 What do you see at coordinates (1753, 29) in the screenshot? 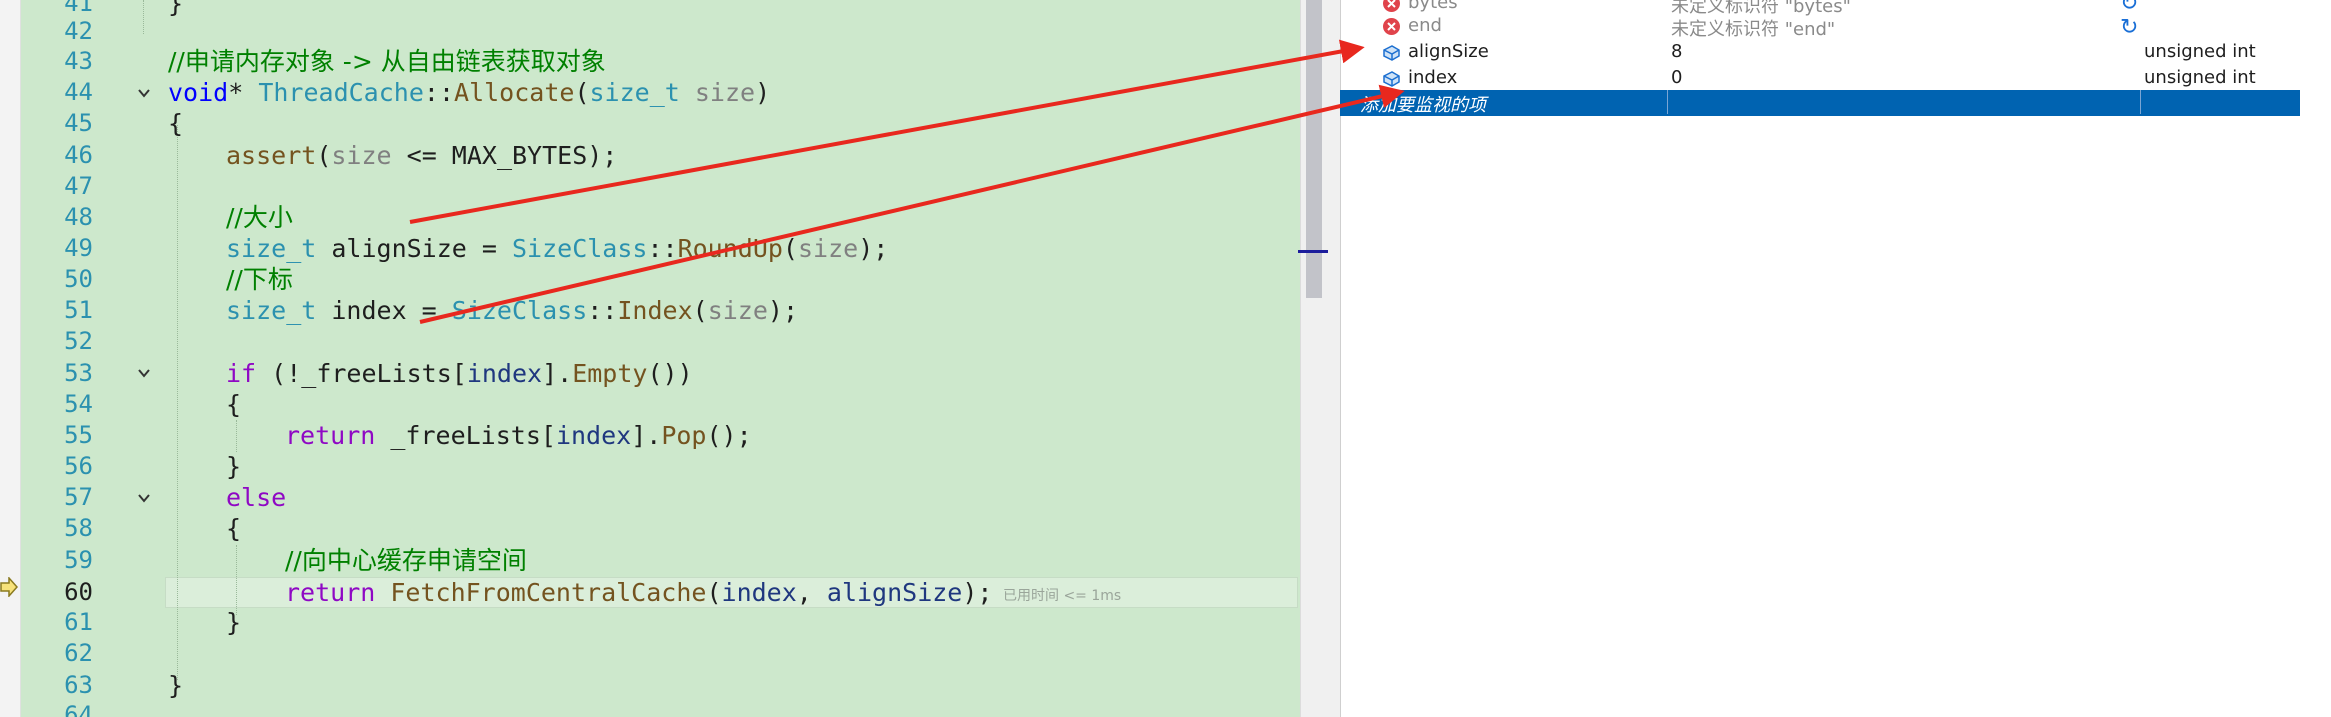
I see `watch-value: 未定义标识符 "end"` at bounding box center [1753, 29].